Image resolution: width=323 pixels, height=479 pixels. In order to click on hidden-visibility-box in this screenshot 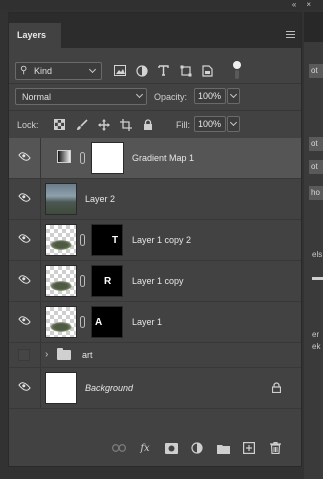, I will do `click(24, 355)`.